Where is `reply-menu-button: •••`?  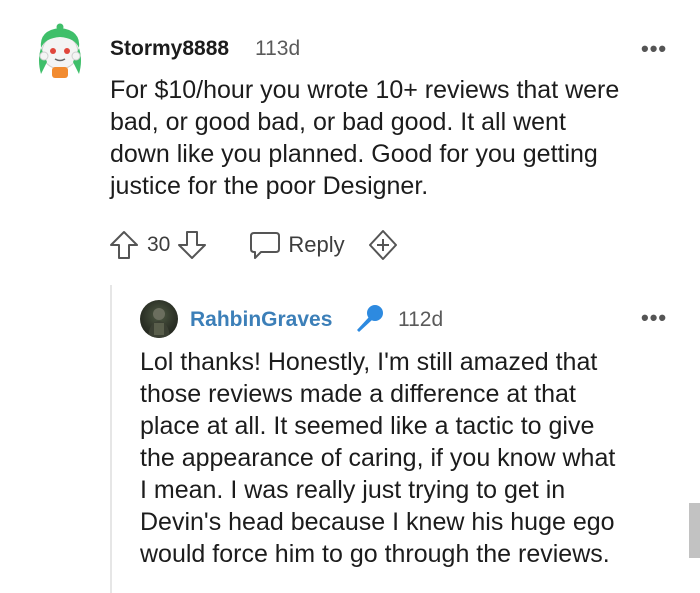 reply-menu-button: ••• is located at coordinates (654, 318).